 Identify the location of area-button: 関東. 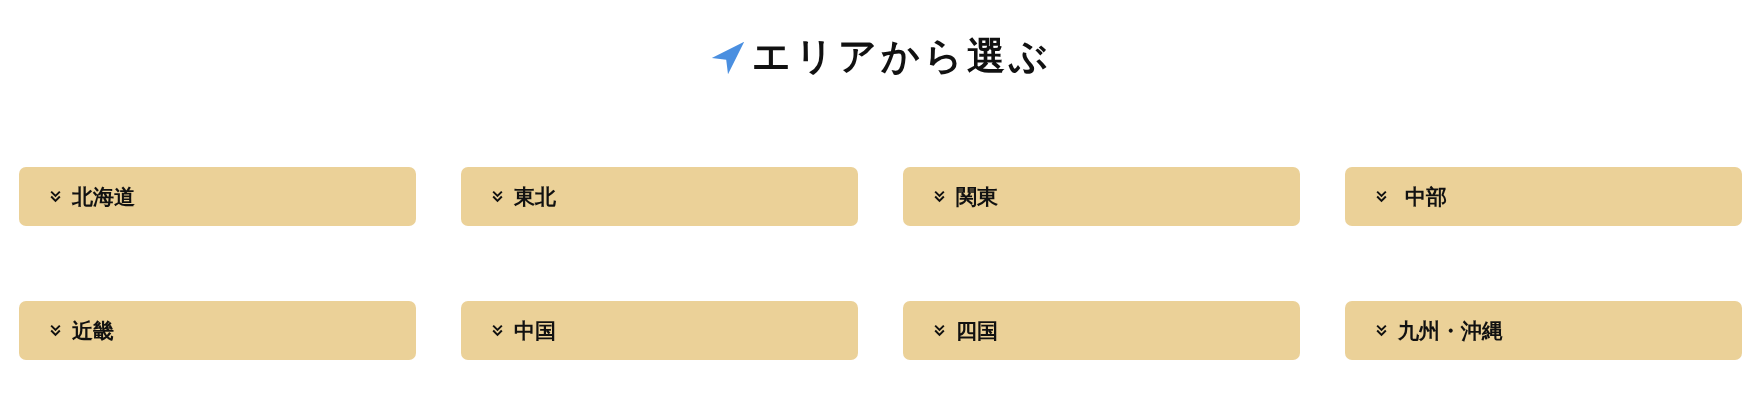
(1101, 196).